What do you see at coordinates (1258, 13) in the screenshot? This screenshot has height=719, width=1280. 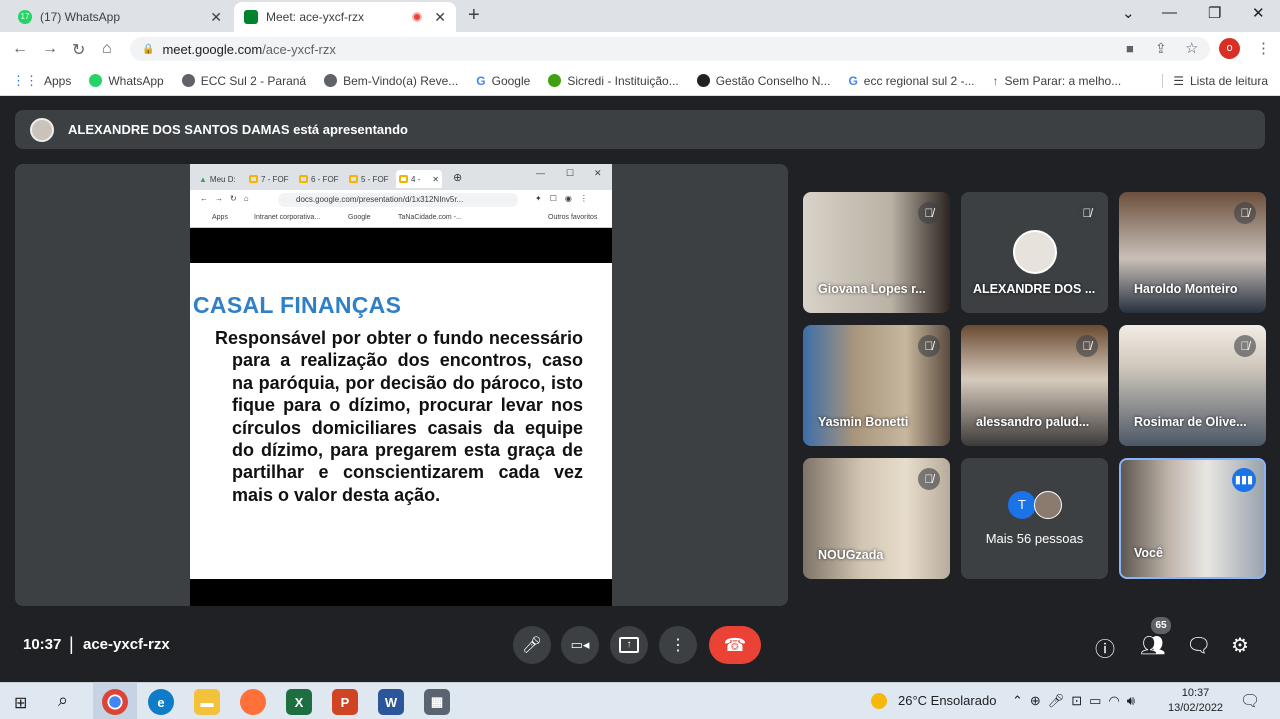 I see `close-window-button: ✕` at bounding box center [1258, 13].